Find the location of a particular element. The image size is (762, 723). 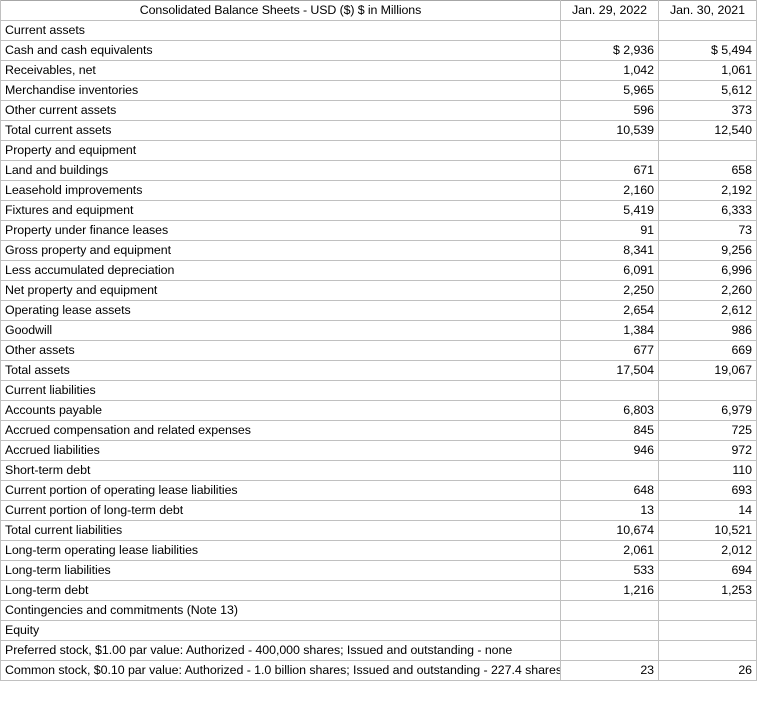

row-label: Long-term operating lease liabilities is located at coordinates (280, 550).